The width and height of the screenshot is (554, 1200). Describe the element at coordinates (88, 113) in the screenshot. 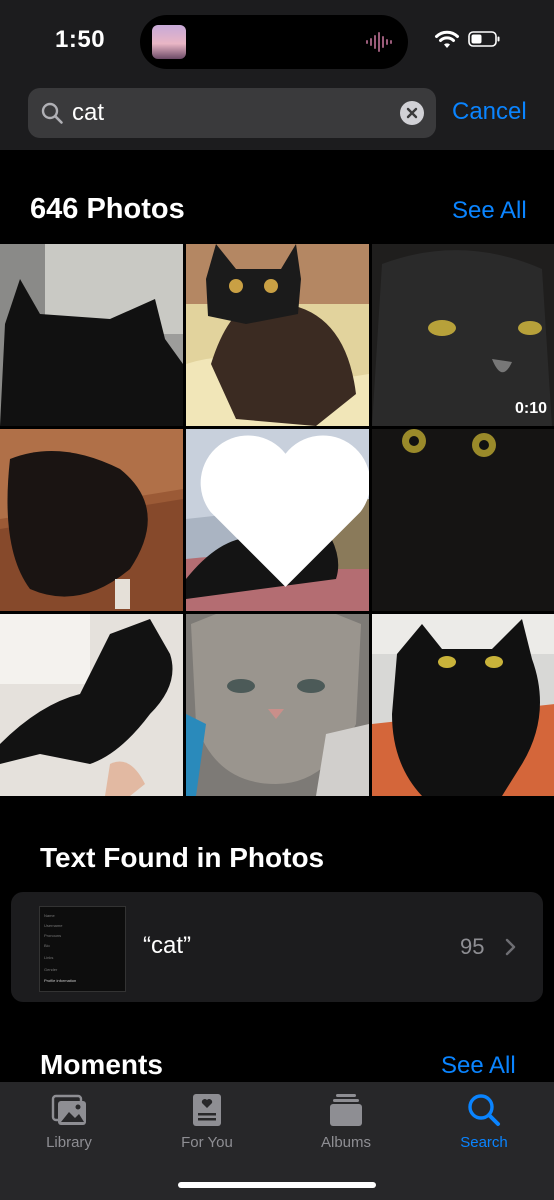

I see `search-input: cat` at that location.